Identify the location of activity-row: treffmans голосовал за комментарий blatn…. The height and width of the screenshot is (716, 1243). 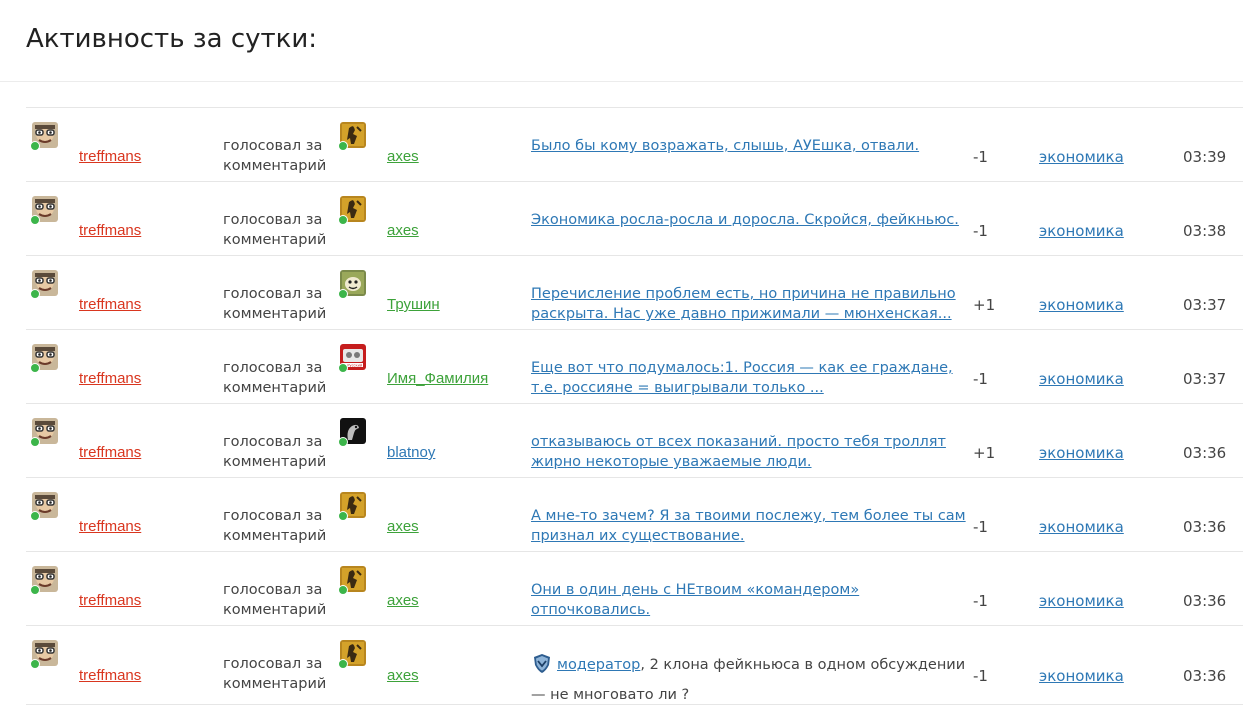
(634, 441).